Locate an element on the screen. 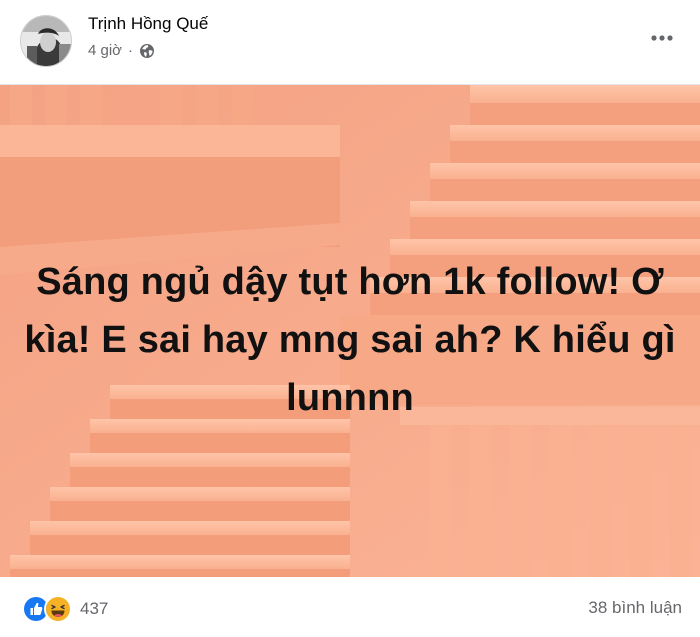  comment-count-link: 38 bình luận is located at coordinates (635, 608).